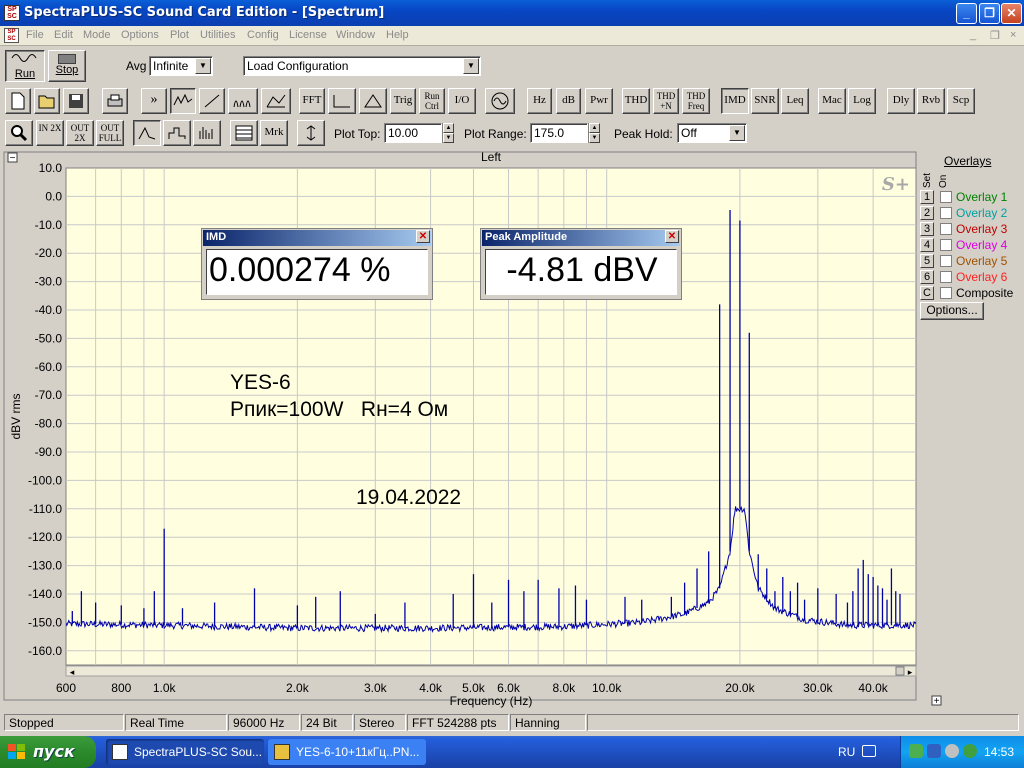  I want to click on mdi-minimize-button: _, so click(973, 35).